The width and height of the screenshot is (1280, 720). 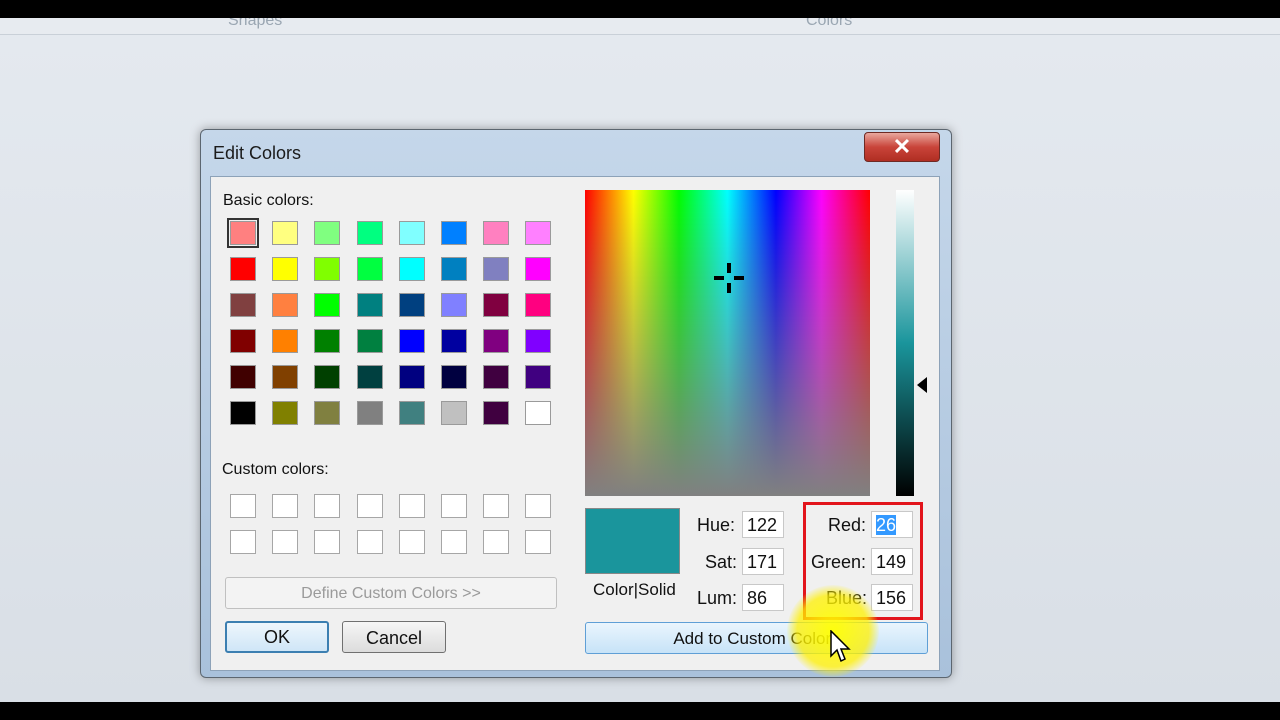 What do you see at coordinates (391, 593) in the screenshot?
I see `define-custom-colors-button: Define Custom Colors >>` at bounding box center [391, 593].